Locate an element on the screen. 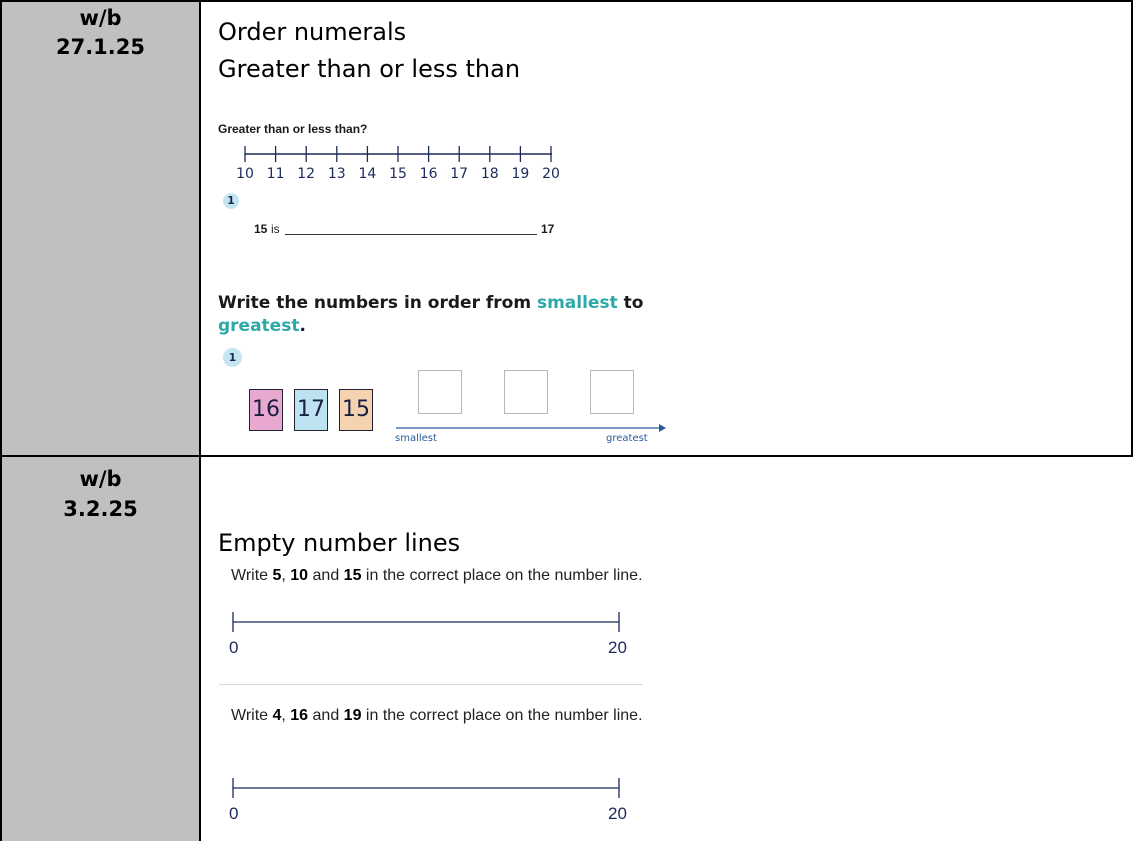  order-heading-line2: greatest. is located at coordinates (262, 326).